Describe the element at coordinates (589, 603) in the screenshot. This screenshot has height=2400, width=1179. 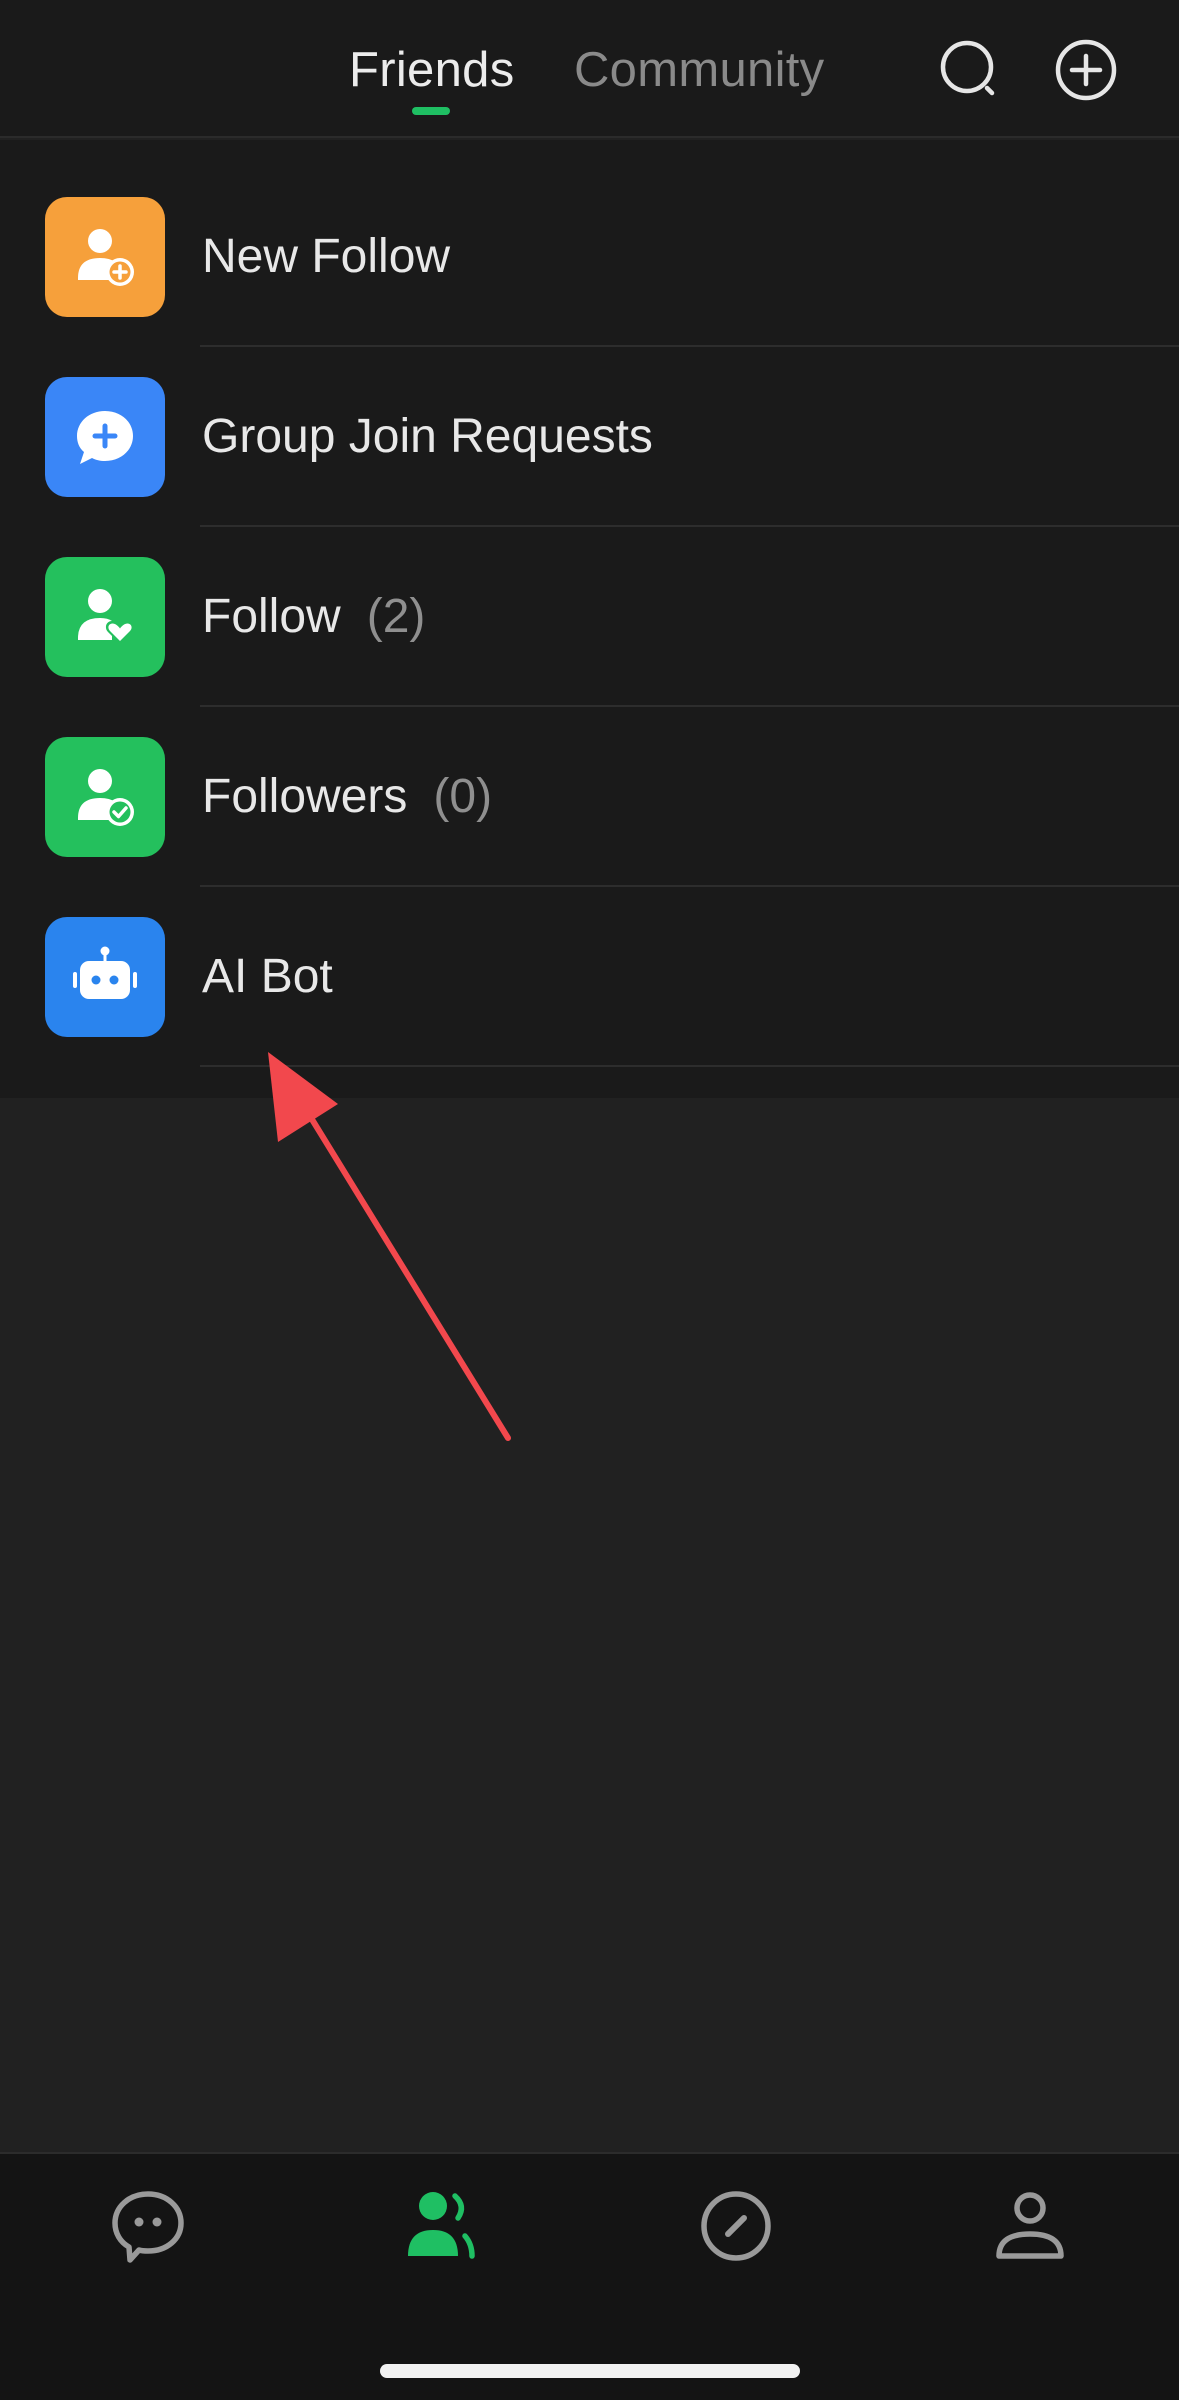
I see `list-item-follow: Follow (2)` at that location.